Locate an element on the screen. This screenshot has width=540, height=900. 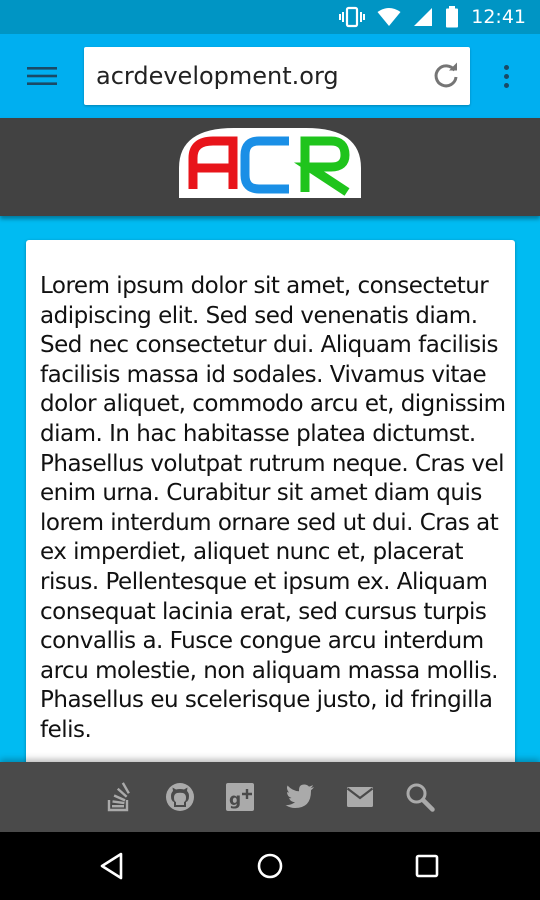
reload-icon is located at coordinates (446, 75).